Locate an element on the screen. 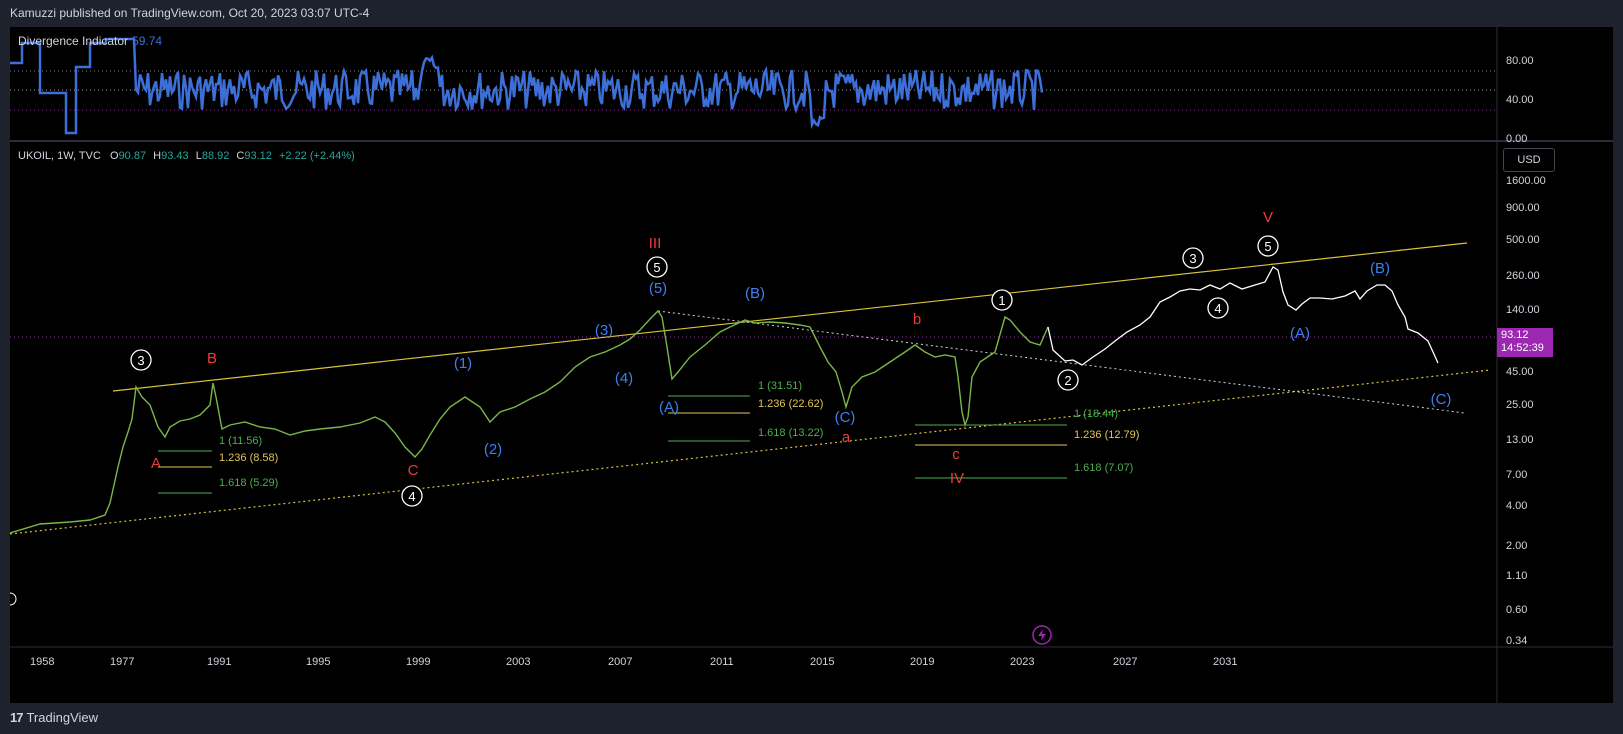 Image resolution: width=1623 pixels, height=734 pixels. time-tick-label: 1977 is located at coordinates (122, 662).